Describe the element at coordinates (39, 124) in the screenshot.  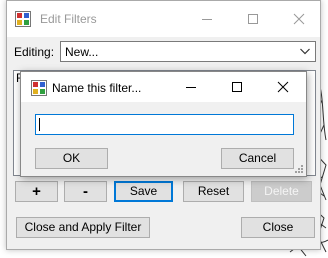
I see `text-caret` at that location.